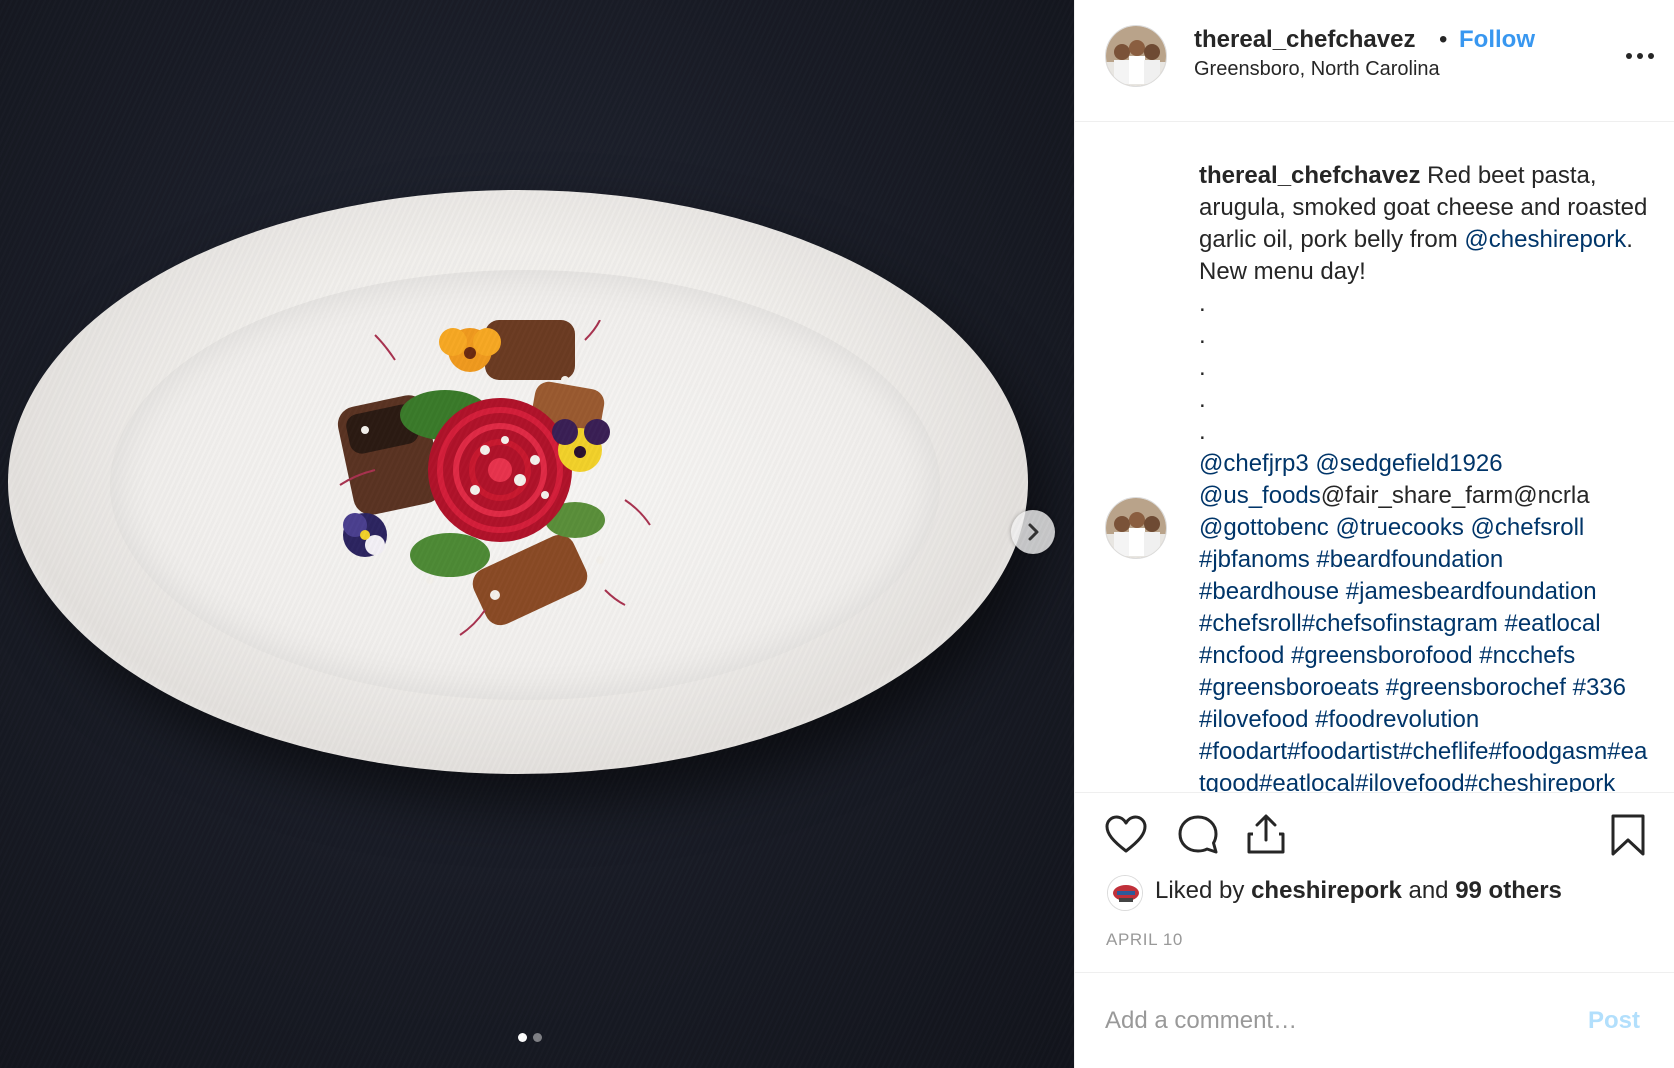  What do you see at coordinates (1497, 40) in the screenshot?
I see `follow-button: Follow` at bounding box center [1497, 40].